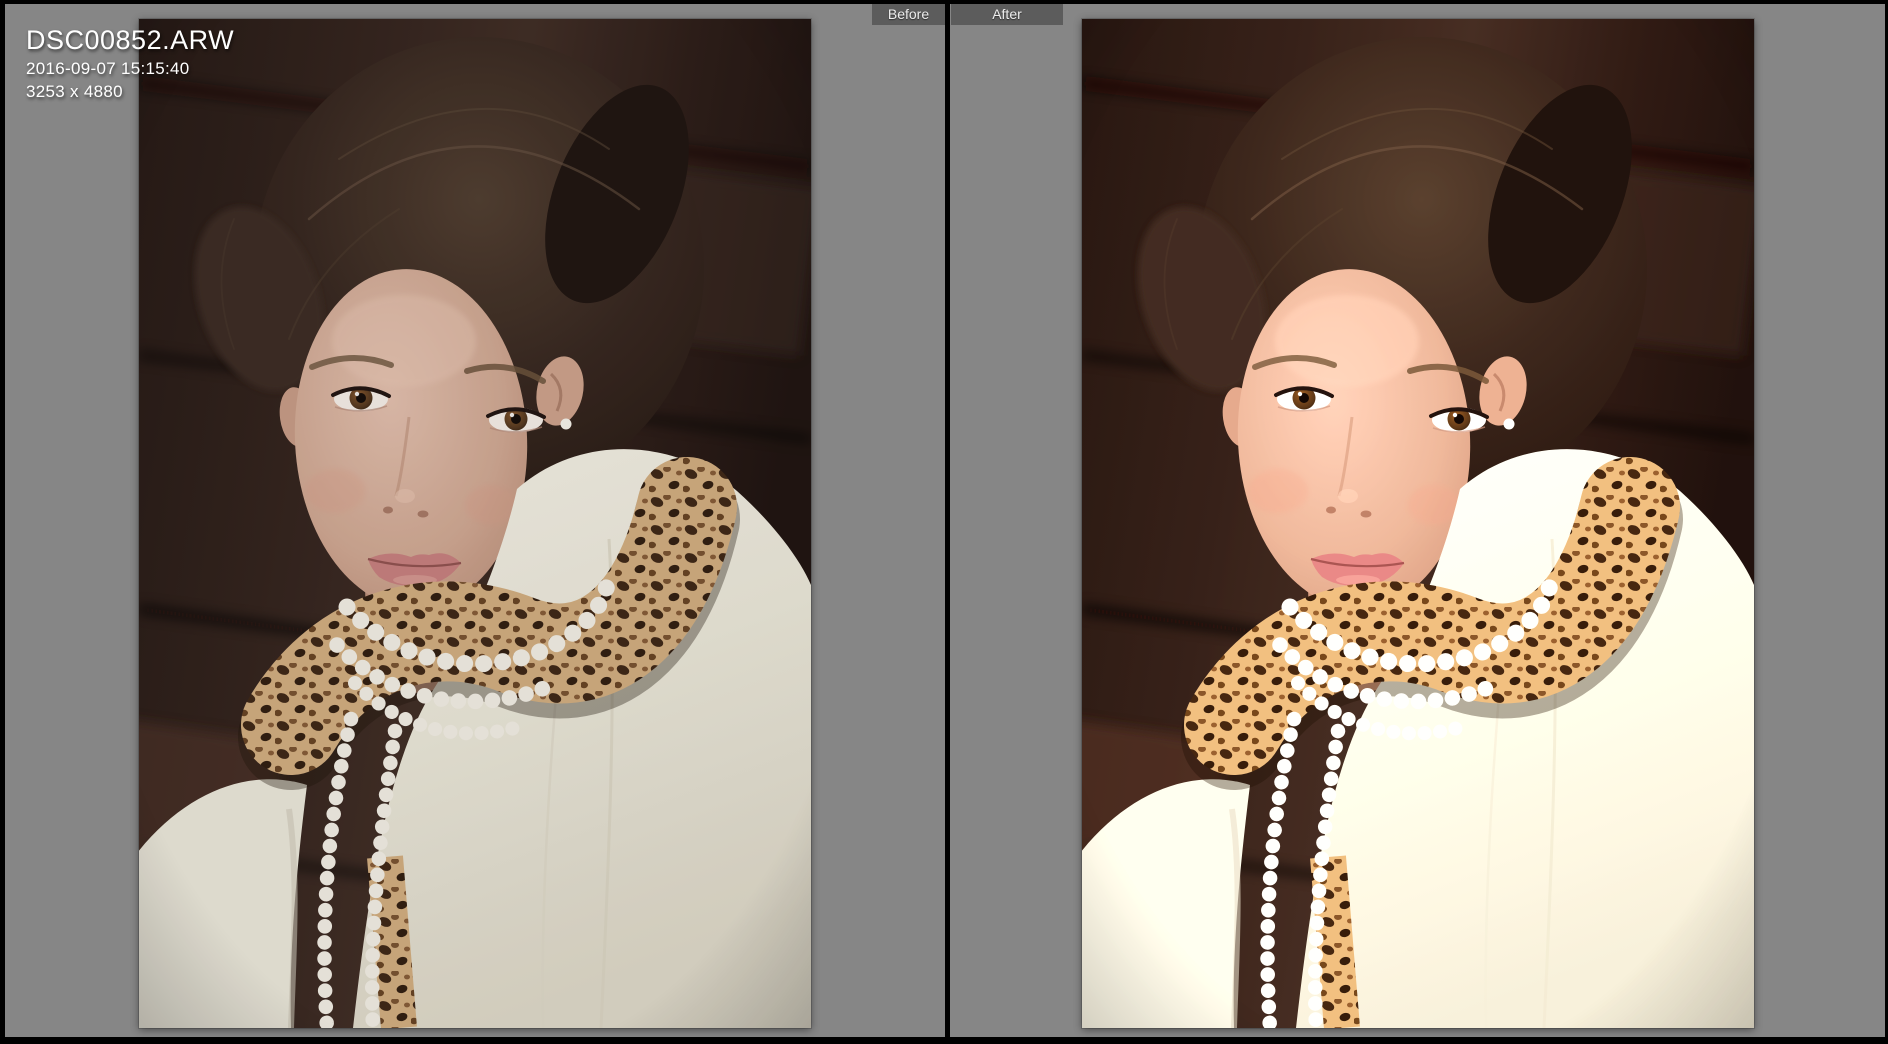 This screenshot has height=1044, width=1888. I want to click on before-tab: Before, so click(908, 14).